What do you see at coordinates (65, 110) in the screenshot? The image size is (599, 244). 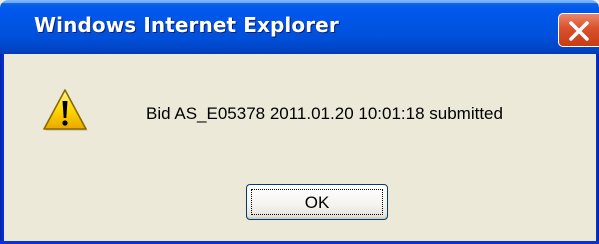 I see `warning-icon` at bounding box center [65, 110].